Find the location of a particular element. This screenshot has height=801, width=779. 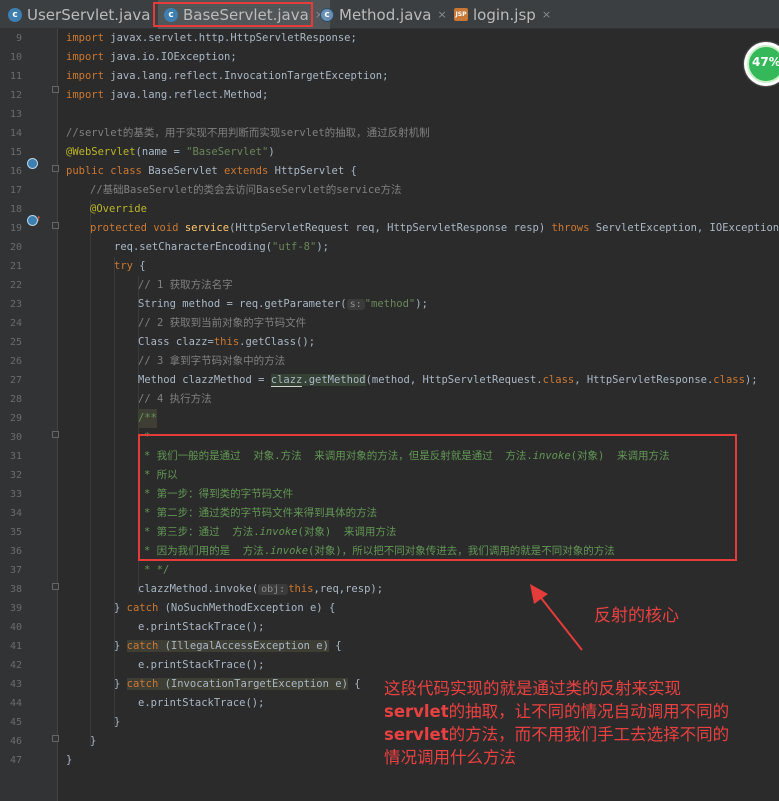

line-number: 40 is located at coordinates (15, 627).